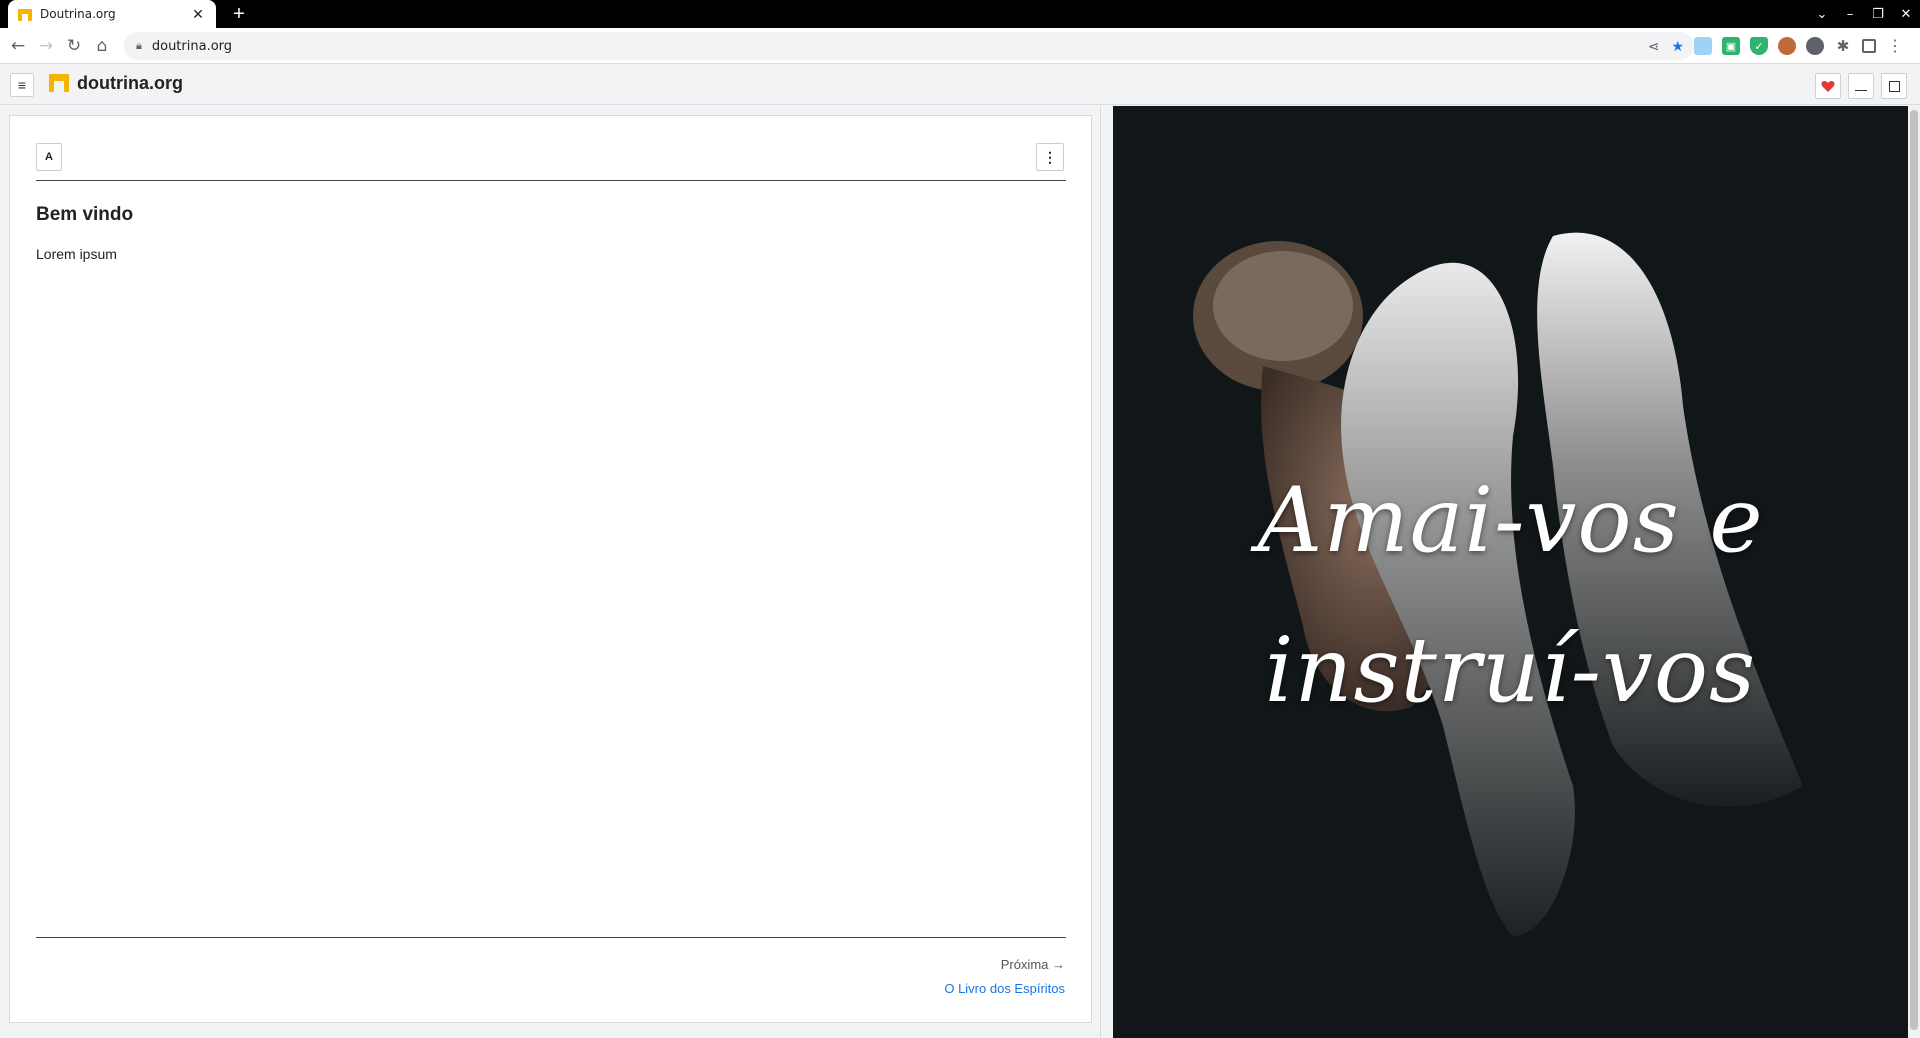  What do you see at coordinates (49, 157) in the screenshot?
I see `font-size-button: A` at bounding box center [49, 157].